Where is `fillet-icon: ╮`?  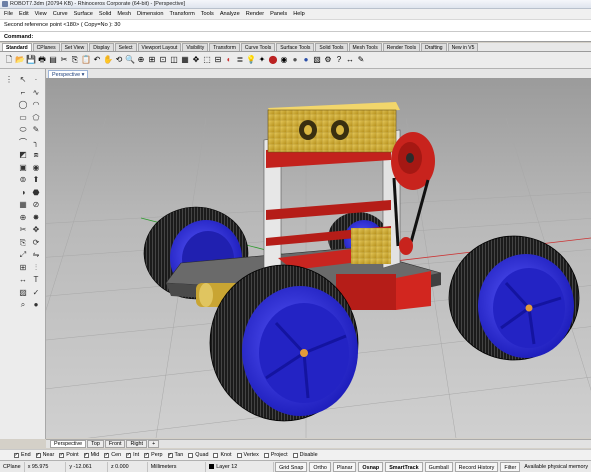 fillet-icon: ╮ is located at coordinates (36, 143).